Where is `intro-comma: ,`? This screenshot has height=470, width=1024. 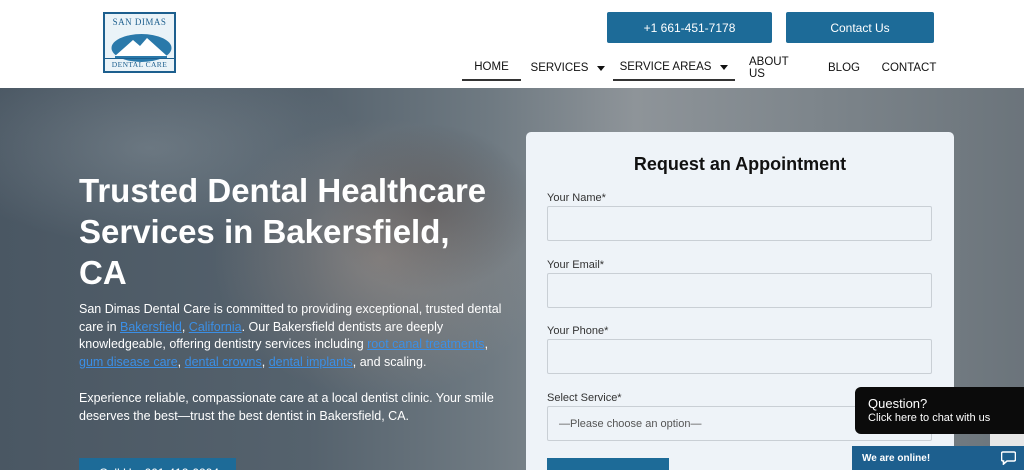
intro-comma: , is located at coordinates (185, 326).